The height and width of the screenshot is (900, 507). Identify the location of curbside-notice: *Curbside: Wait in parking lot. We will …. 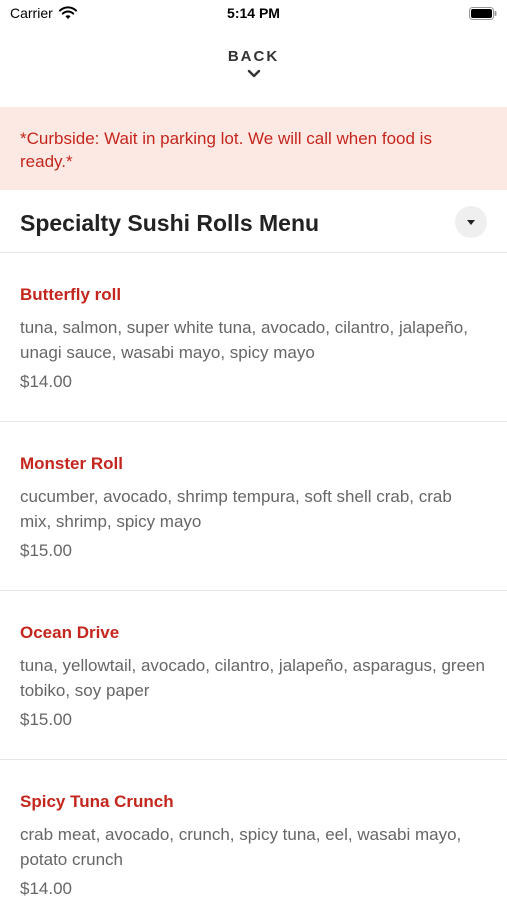
(253, 148).